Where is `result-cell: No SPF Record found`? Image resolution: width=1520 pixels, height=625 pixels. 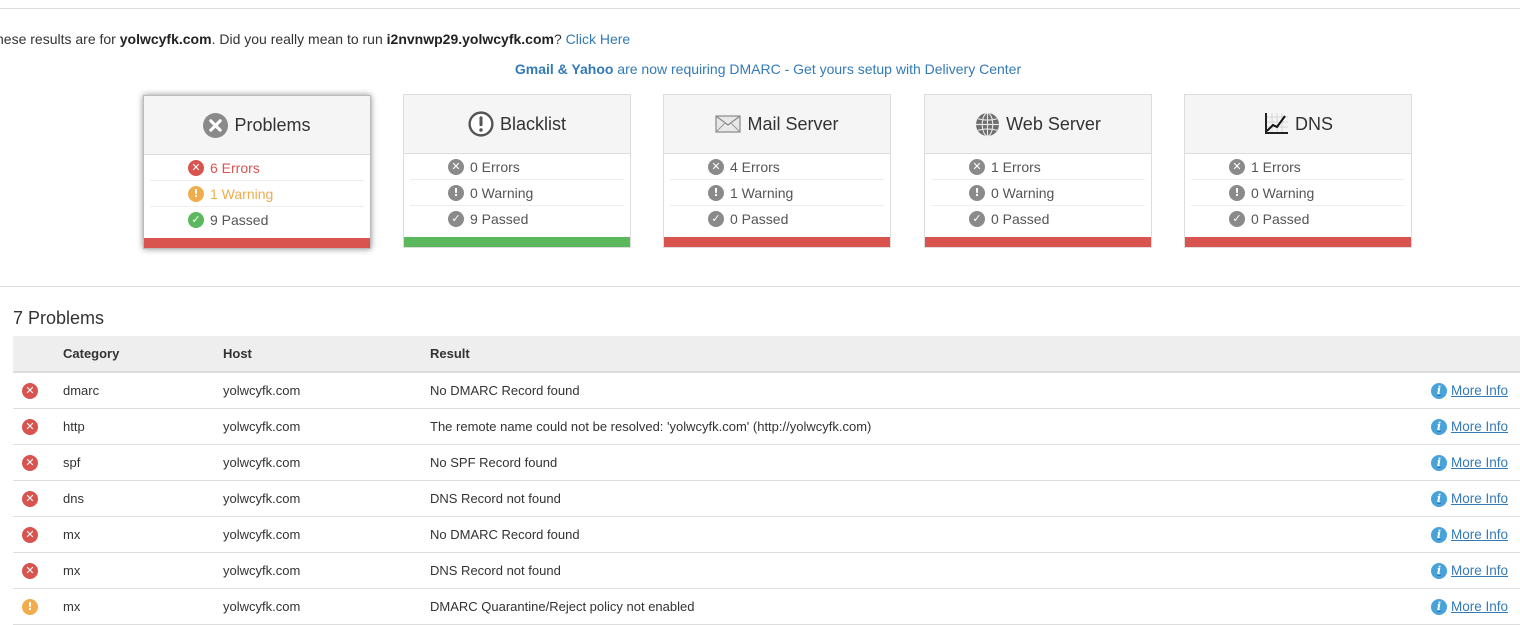
result-cell: No SPF Record found is located at coordinates (884, 462).